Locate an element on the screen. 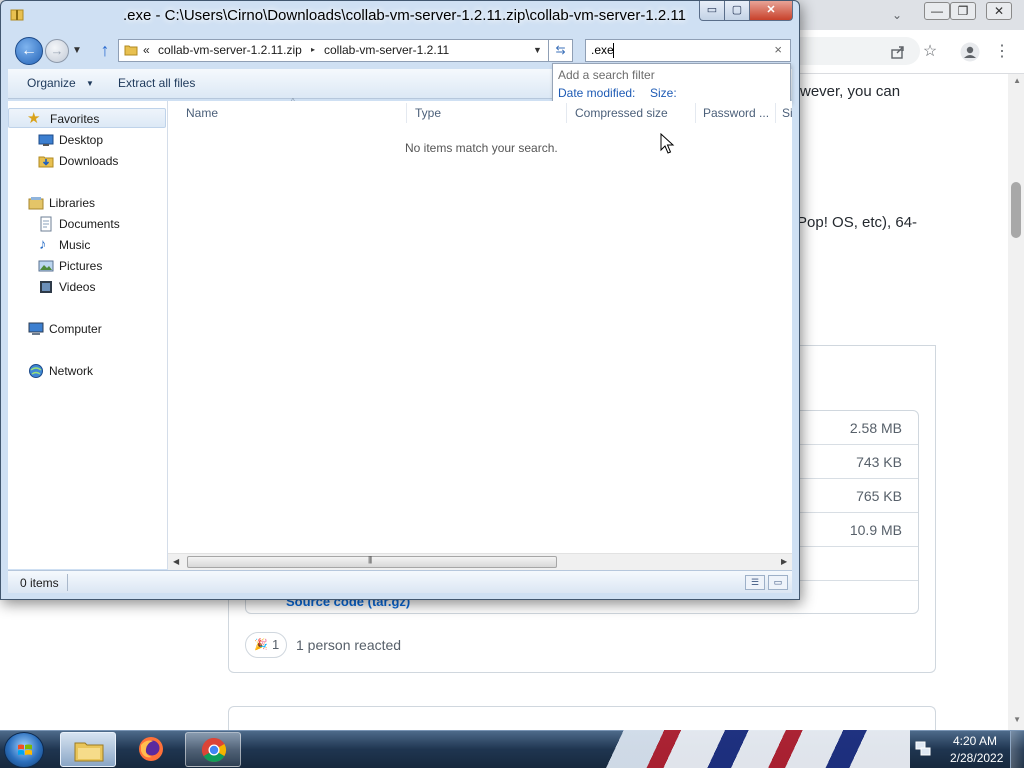 The image size is (1024, 768). folder-icon is located at coordinates (89, 752).